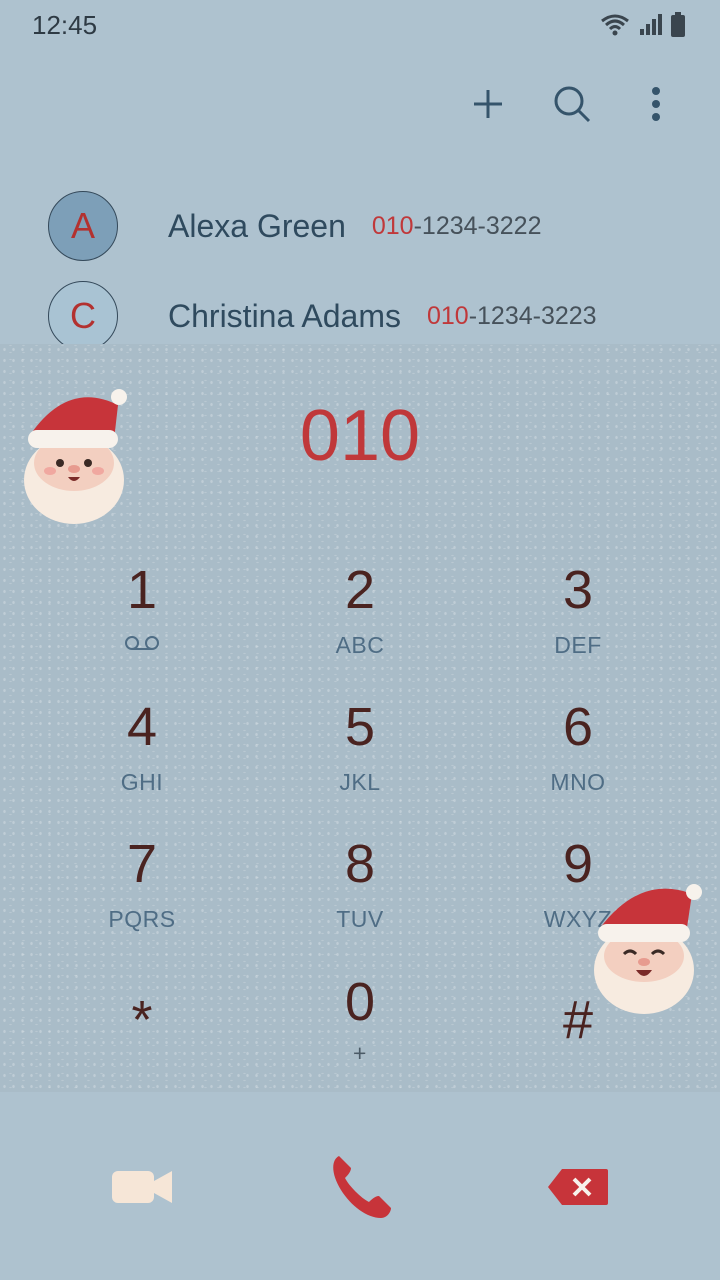  Describe the element at coordinates (360, 645) in the screenshot. I see `key-letters: ABC` at that location.